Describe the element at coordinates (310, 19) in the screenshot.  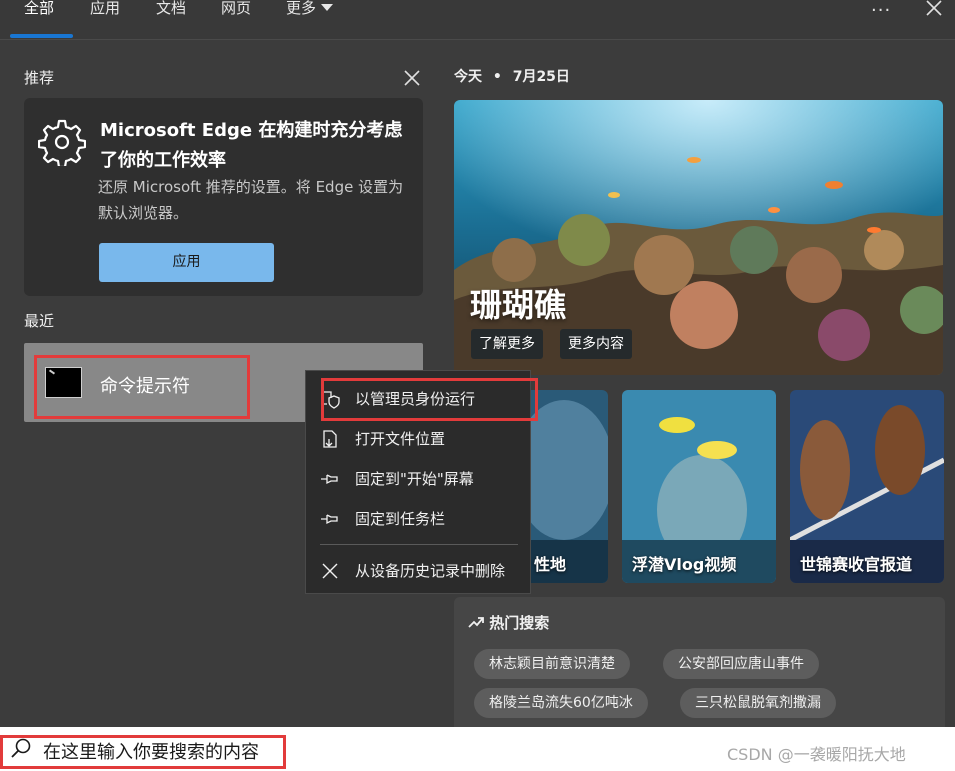
I see `tab-more: 更多` at that location.